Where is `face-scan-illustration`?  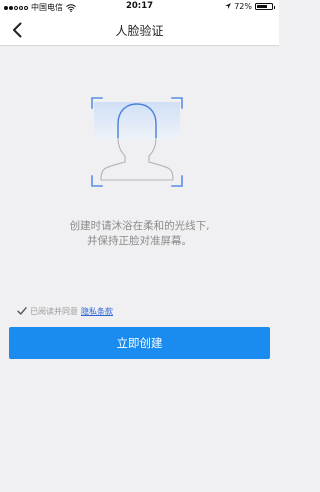 face-scan-illustration is located at coordinates (137, 142).